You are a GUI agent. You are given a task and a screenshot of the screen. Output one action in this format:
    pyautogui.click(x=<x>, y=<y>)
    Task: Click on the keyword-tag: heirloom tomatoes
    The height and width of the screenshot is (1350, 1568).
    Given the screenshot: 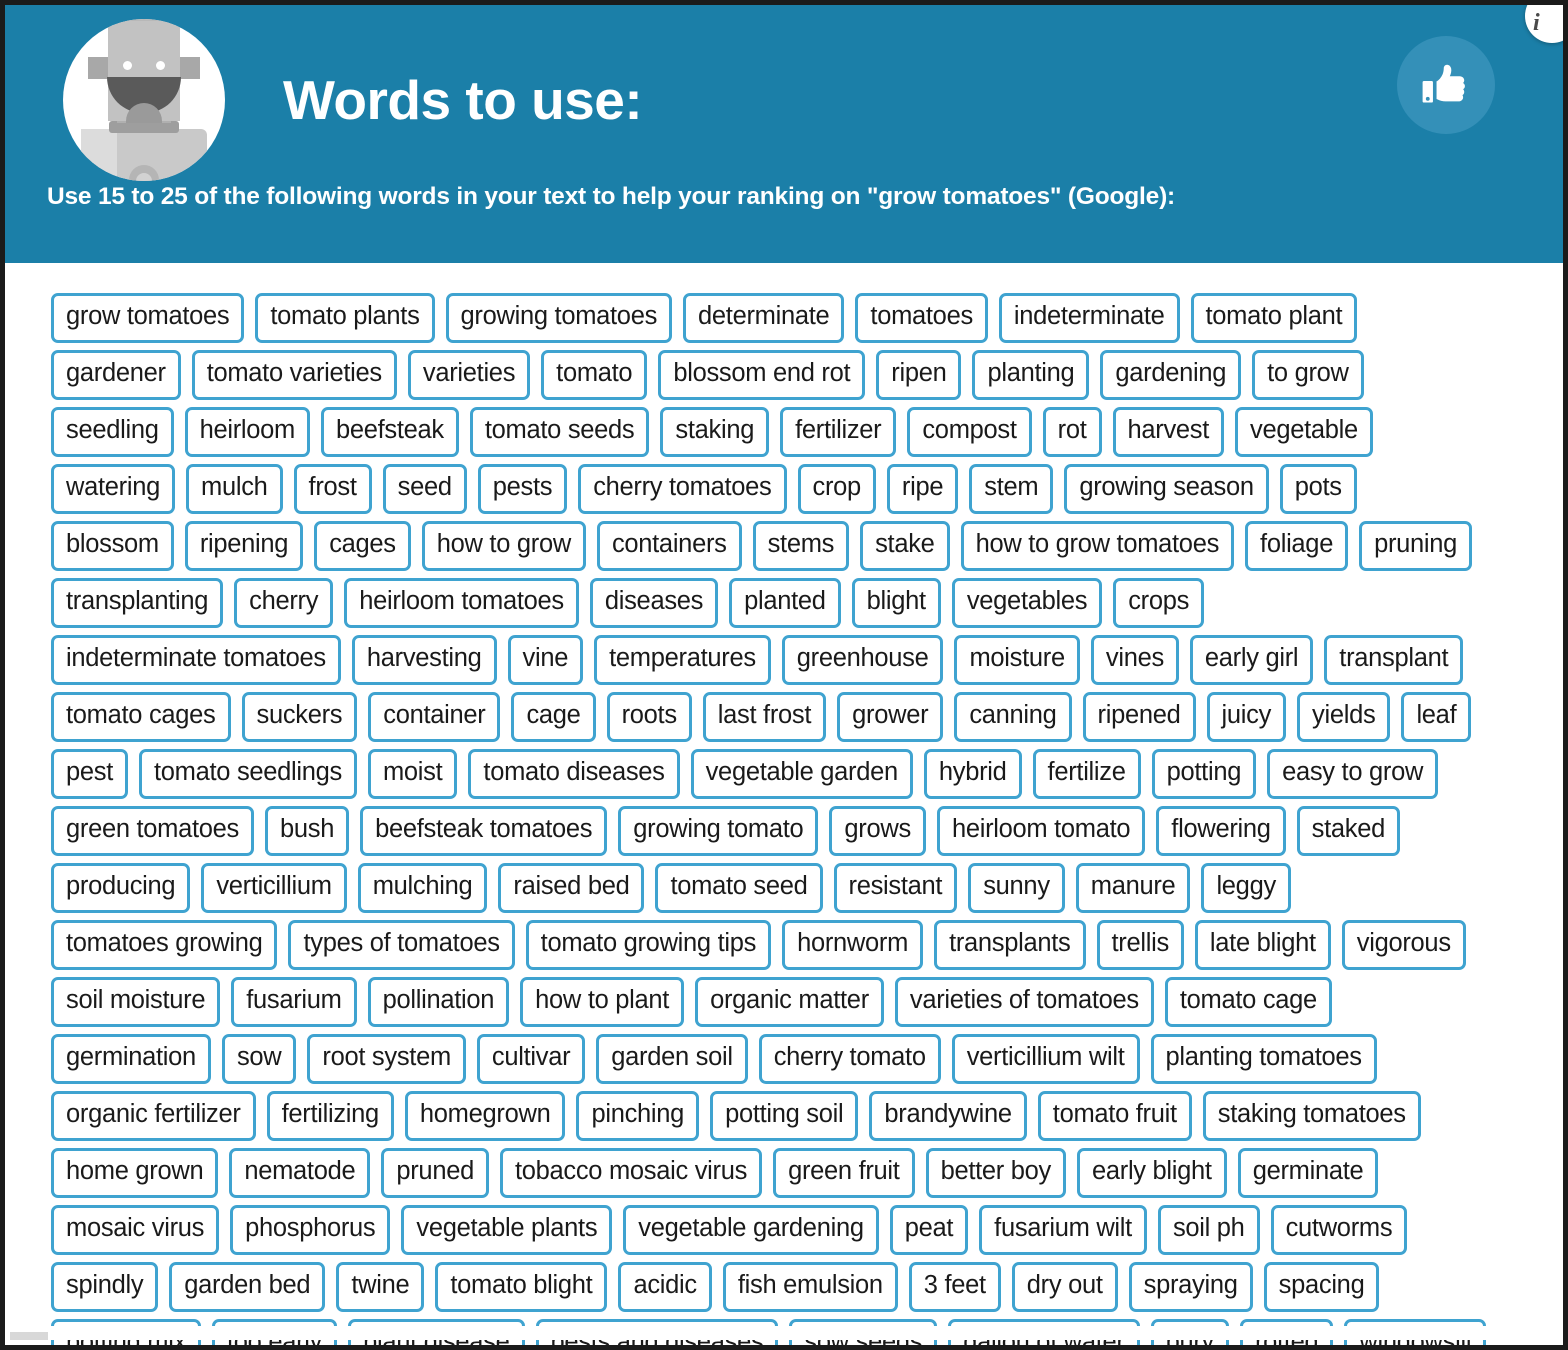 What is the action you would take?
    pyautogui.click(x=461, y=603)
    